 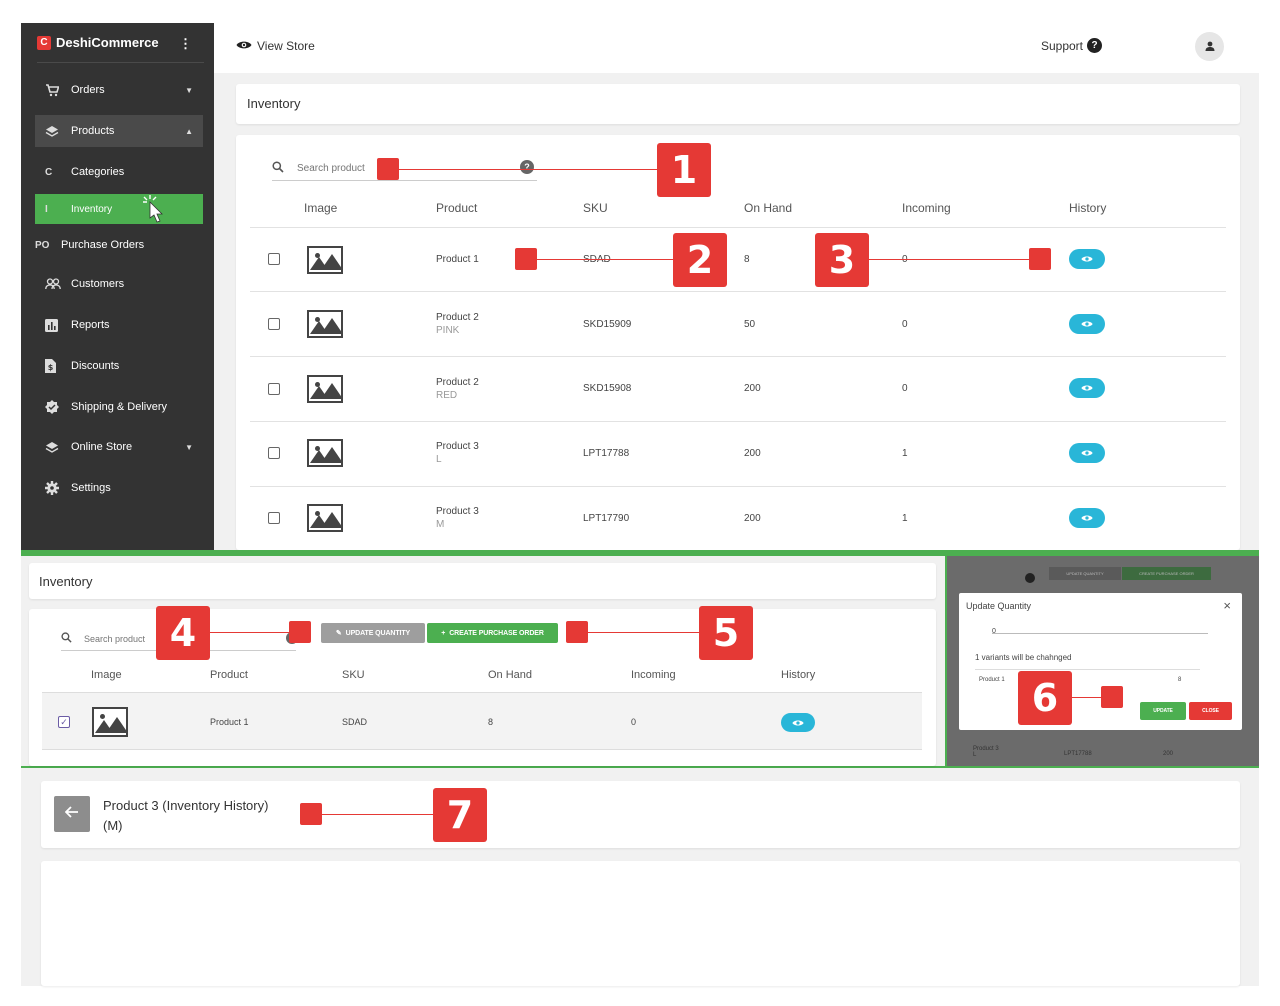 I want to click on table-row: ✓ Product 1 SDAD 8 0, so click(x=482, y=721).